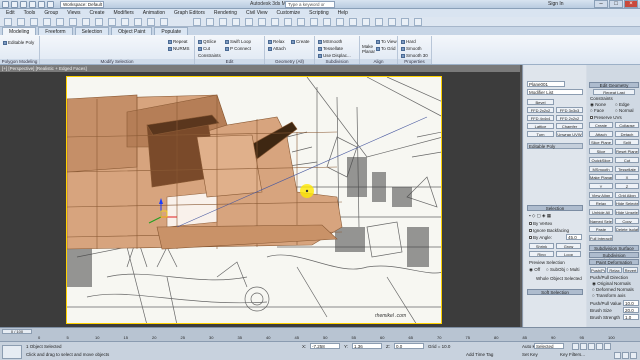 This screenshot has width=640, height=360. I want to click on edit-geometry-header: Edit Geometry, so click(614, 85).